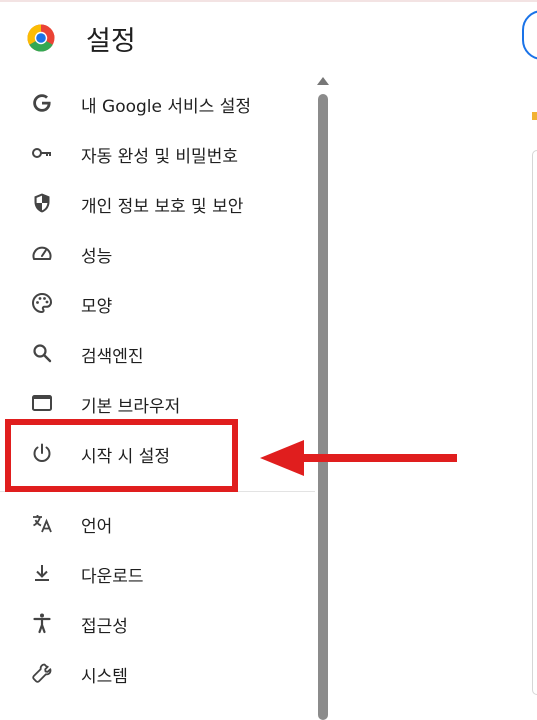  What do you see at coordinates (42, 353) in the screenshot?
I see `search-icon` at bounding box center [42, 353].